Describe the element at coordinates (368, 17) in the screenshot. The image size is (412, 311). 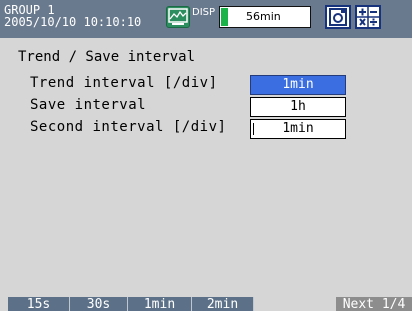
I see `plus-minus-times-divide-icon` at that location.